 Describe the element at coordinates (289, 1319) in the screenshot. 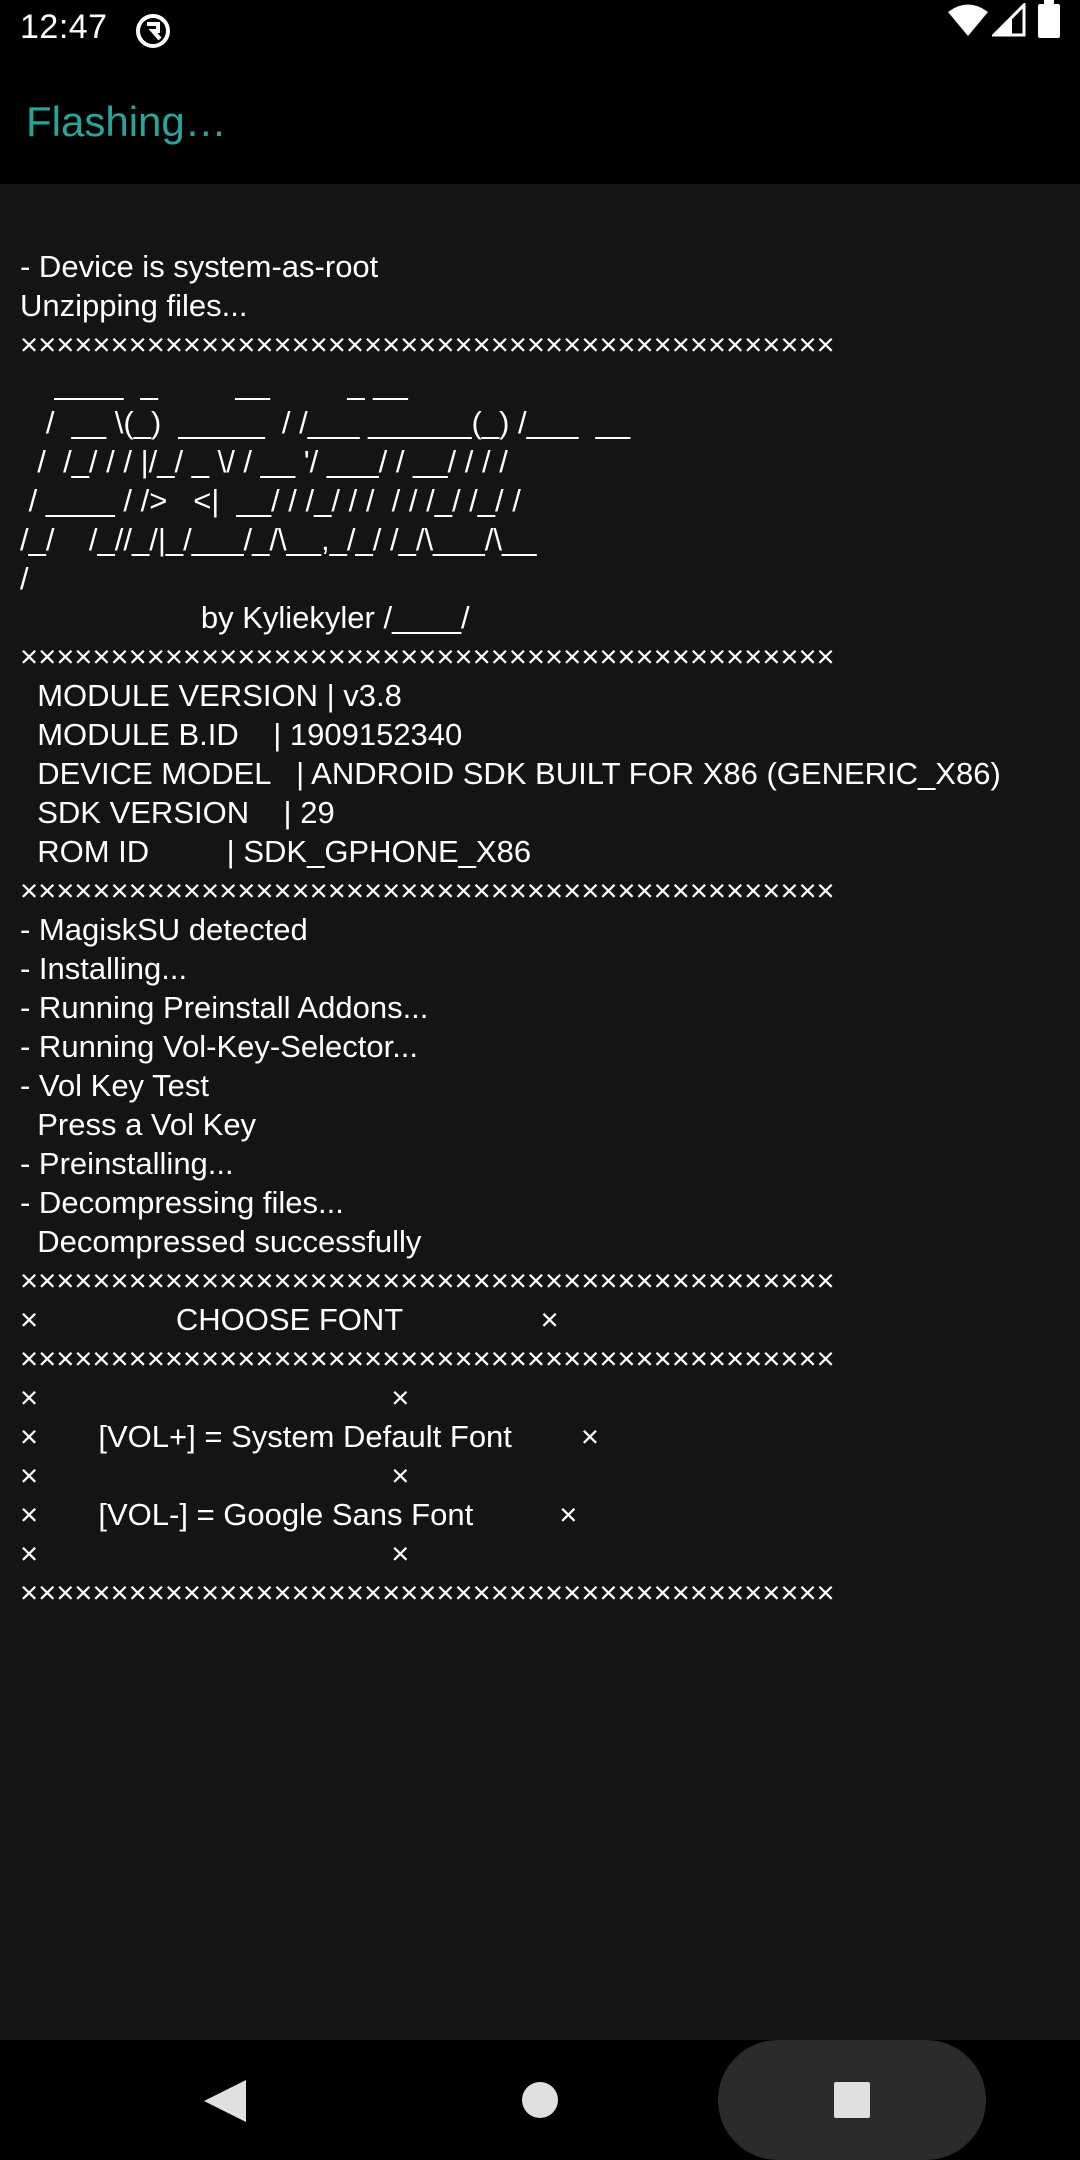

I see `console-line: × CHOOSE FONT ×` at that location.